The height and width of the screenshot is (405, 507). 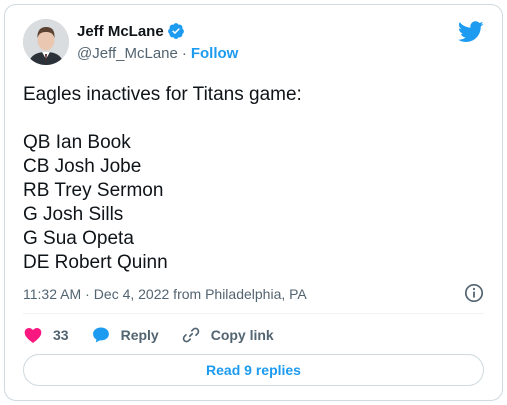 What do you see at coordinates (215, 53) in the screenshot?
I see `follow-button: Follow` at bounding box center [215, 53].